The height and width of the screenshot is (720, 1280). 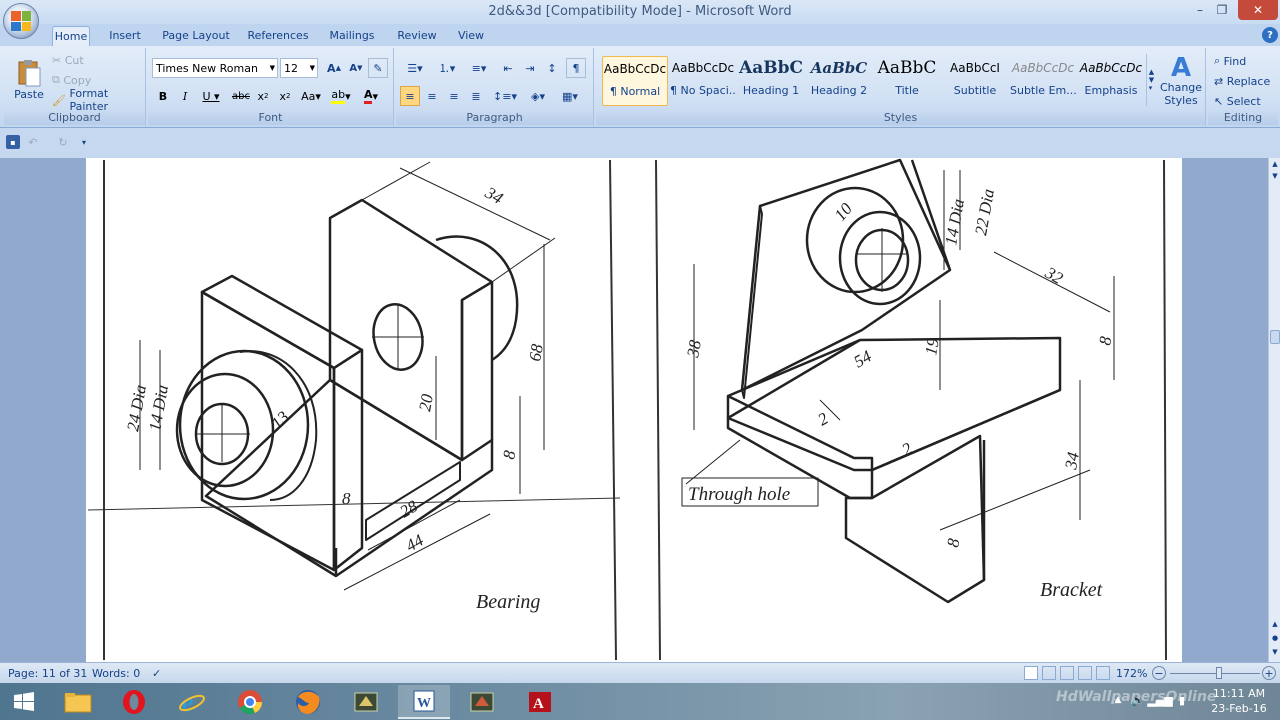 I want to click on word-taskbar-button: W, so click(x=424, y=702).